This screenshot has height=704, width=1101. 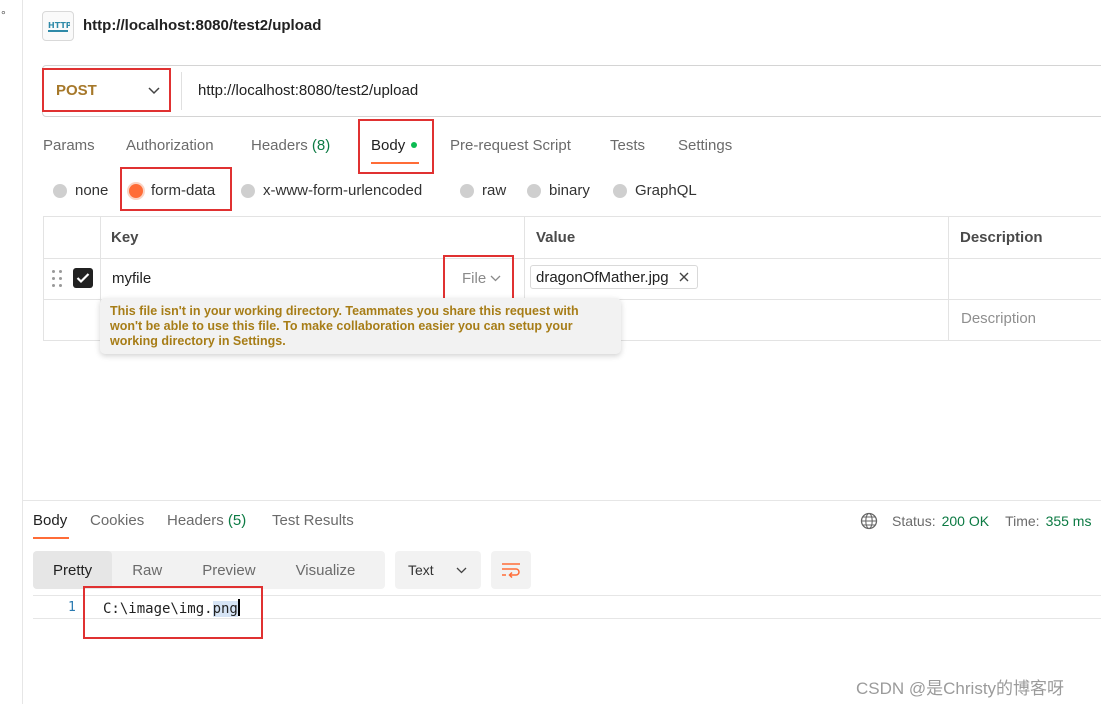 What do you see at coordinates (562, 500) in the screenshot?
I see `response-separator` at bounding box center [562, 500].